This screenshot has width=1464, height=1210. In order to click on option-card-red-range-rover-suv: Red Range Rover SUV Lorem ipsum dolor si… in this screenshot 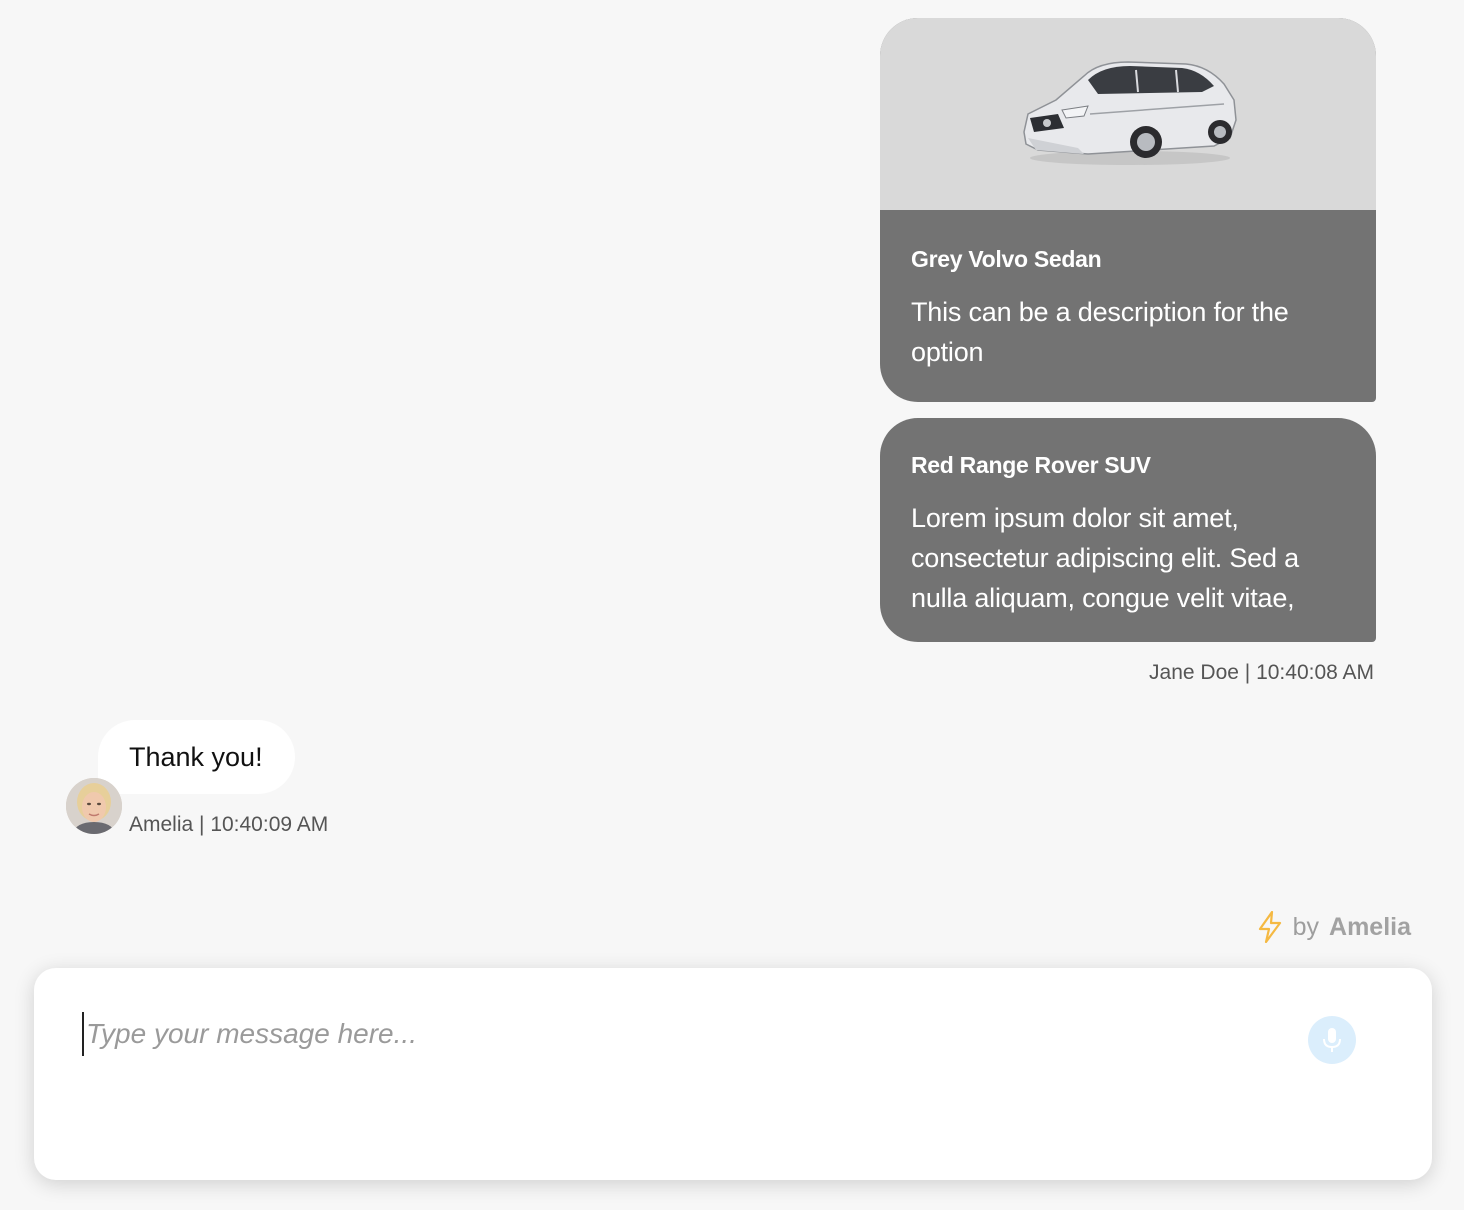, I will do `click(1128, 530)`.